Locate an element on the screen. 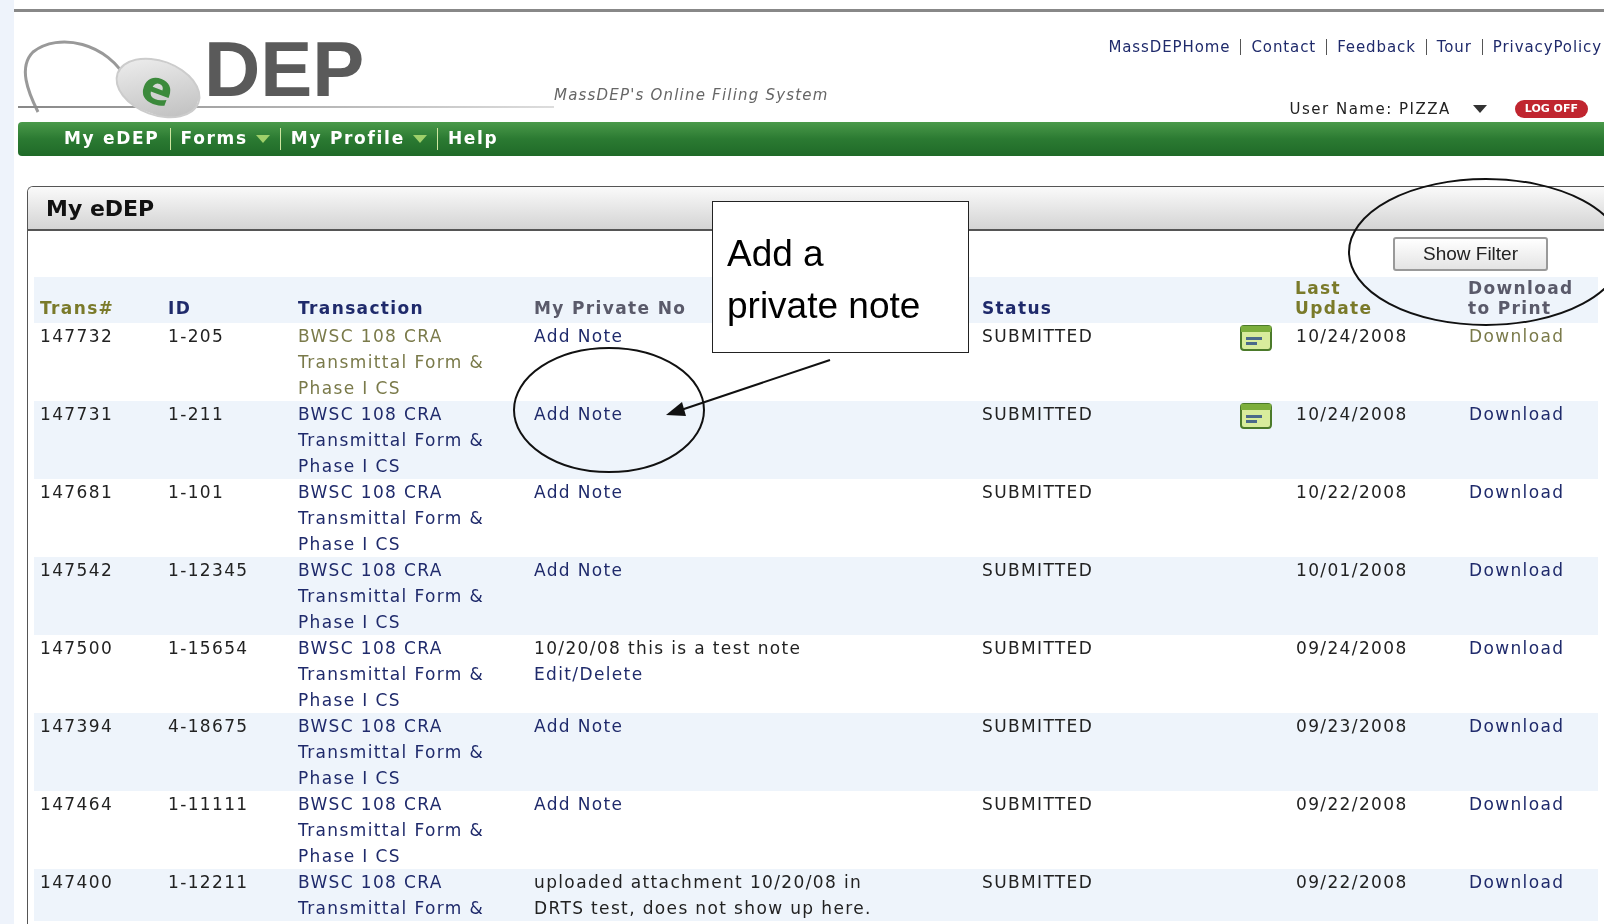 The width and height of the screenshot is (1604, 924). table-cell: 147681 is located at coordinates (77, 492).